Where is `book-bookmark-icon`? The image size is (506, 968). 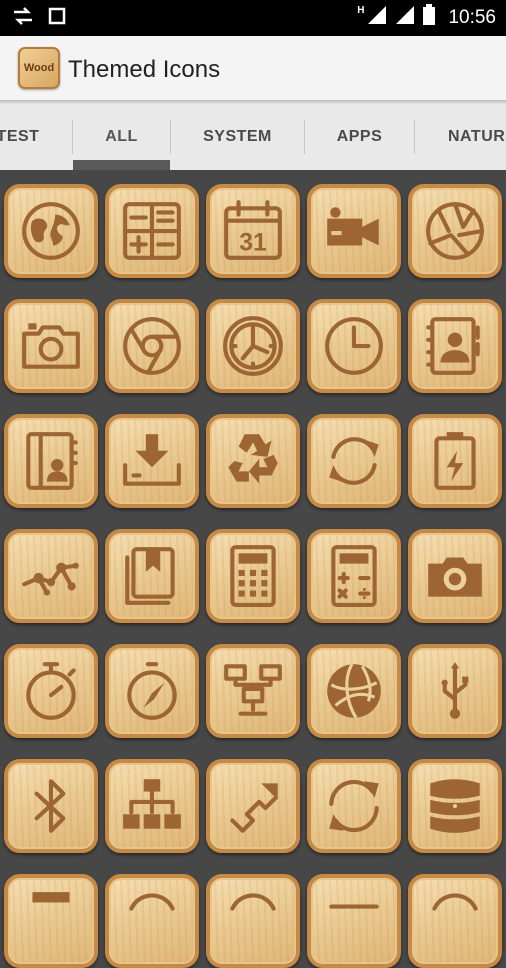 book-bookmark-icon is located at coordinates (150, 576).